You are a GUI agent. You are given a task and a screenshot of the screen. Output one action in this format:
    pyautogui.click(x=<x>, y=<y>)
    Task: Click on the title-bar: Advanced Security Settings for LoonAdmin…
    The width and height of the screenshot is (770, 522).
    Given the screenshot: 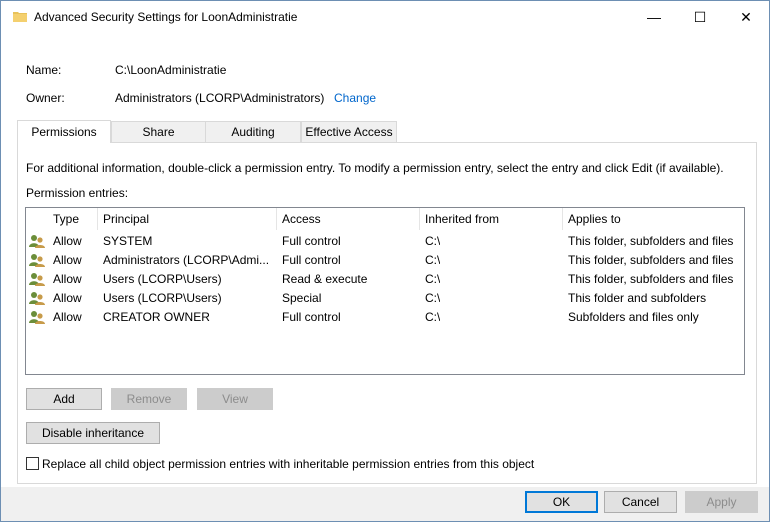 What is the action you would take?
    pyautogui.click(x=385, y=17)
    